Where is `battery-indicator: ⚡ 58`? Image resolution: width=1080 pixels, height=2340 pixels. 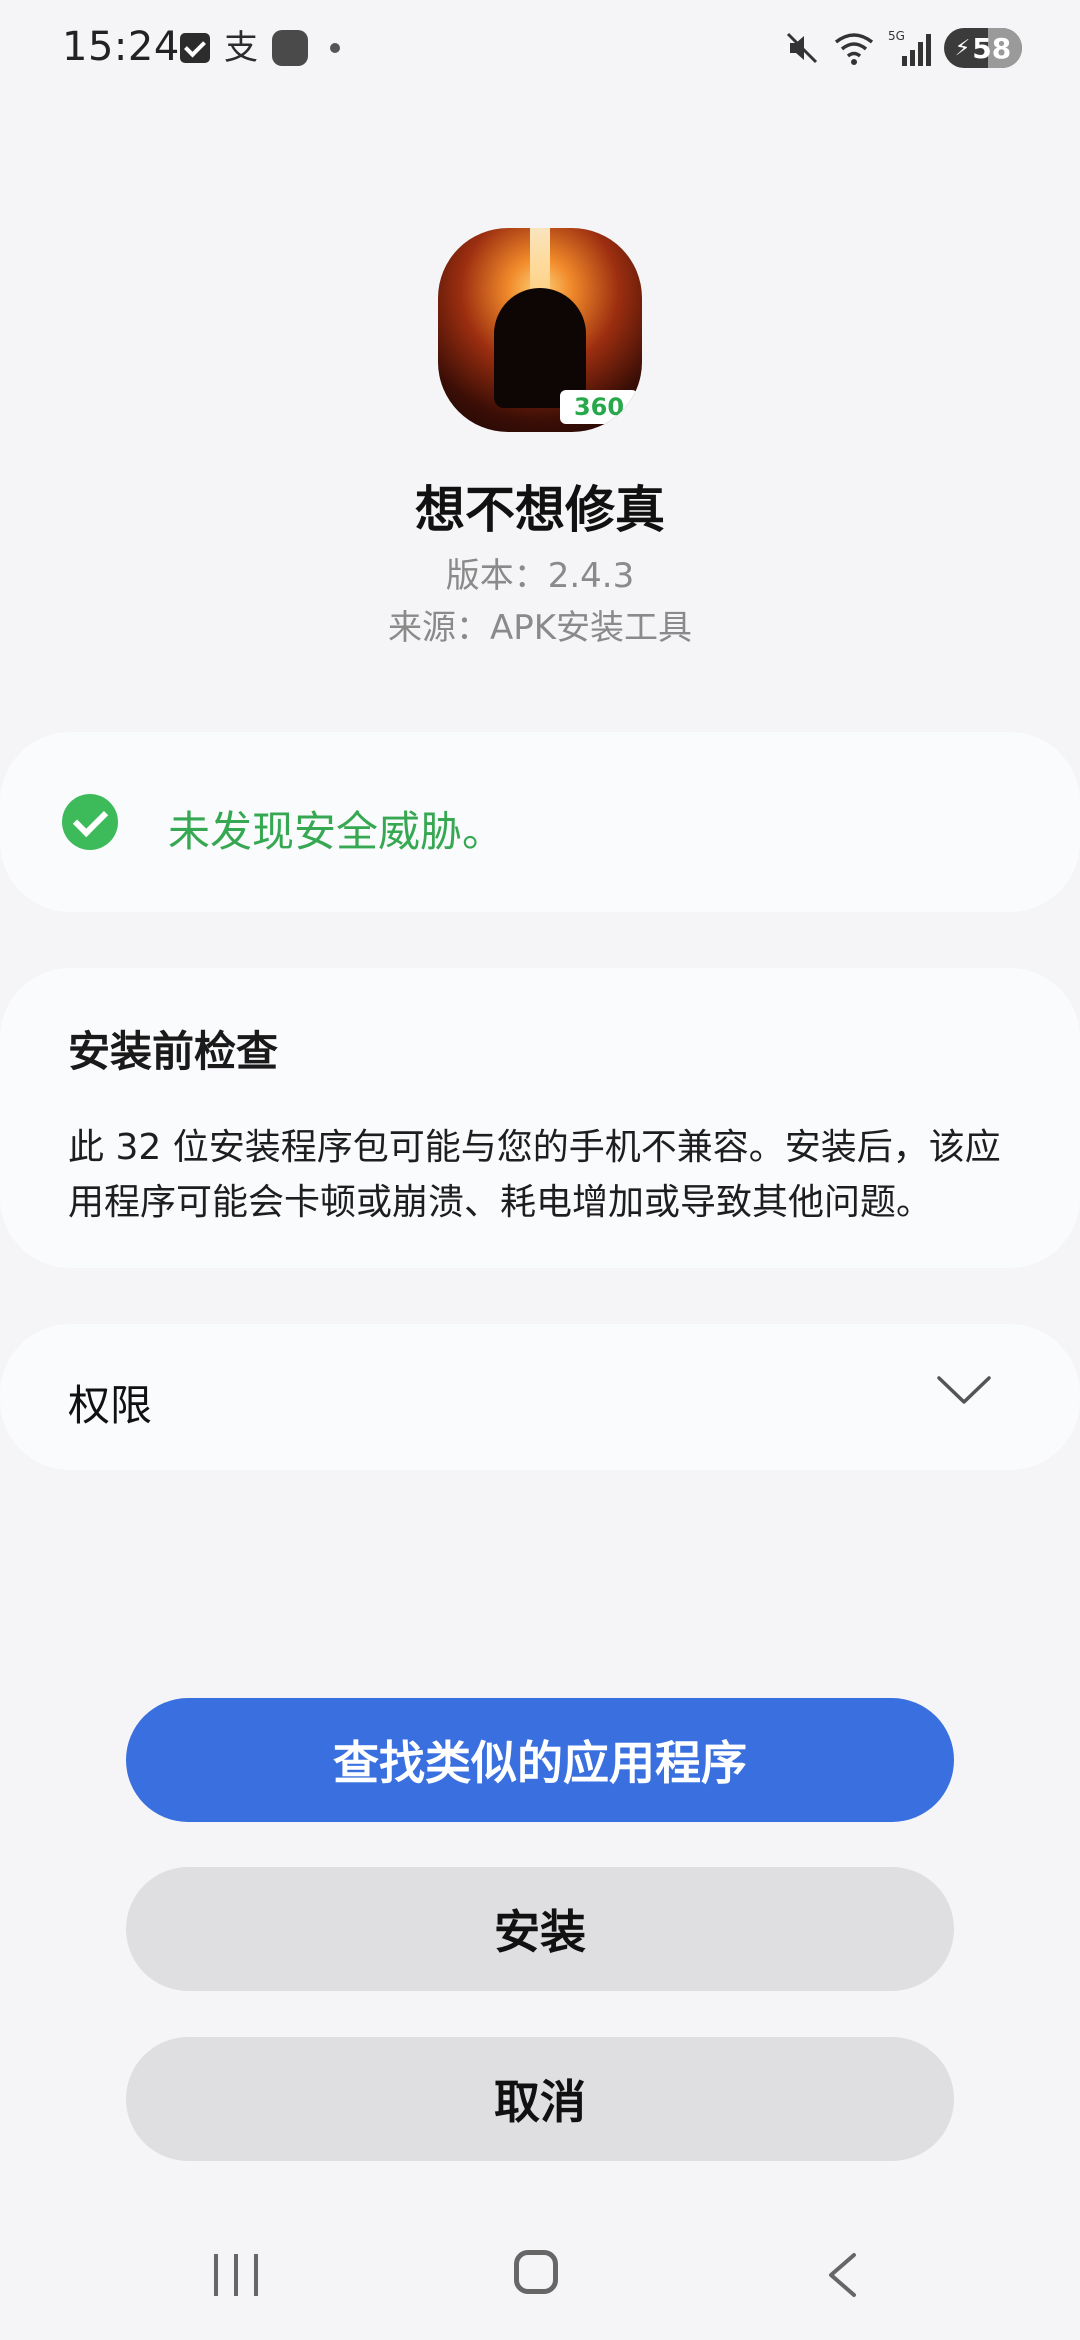
battery-indicator: ⚡ 58 is located at coordinates (983, 48).